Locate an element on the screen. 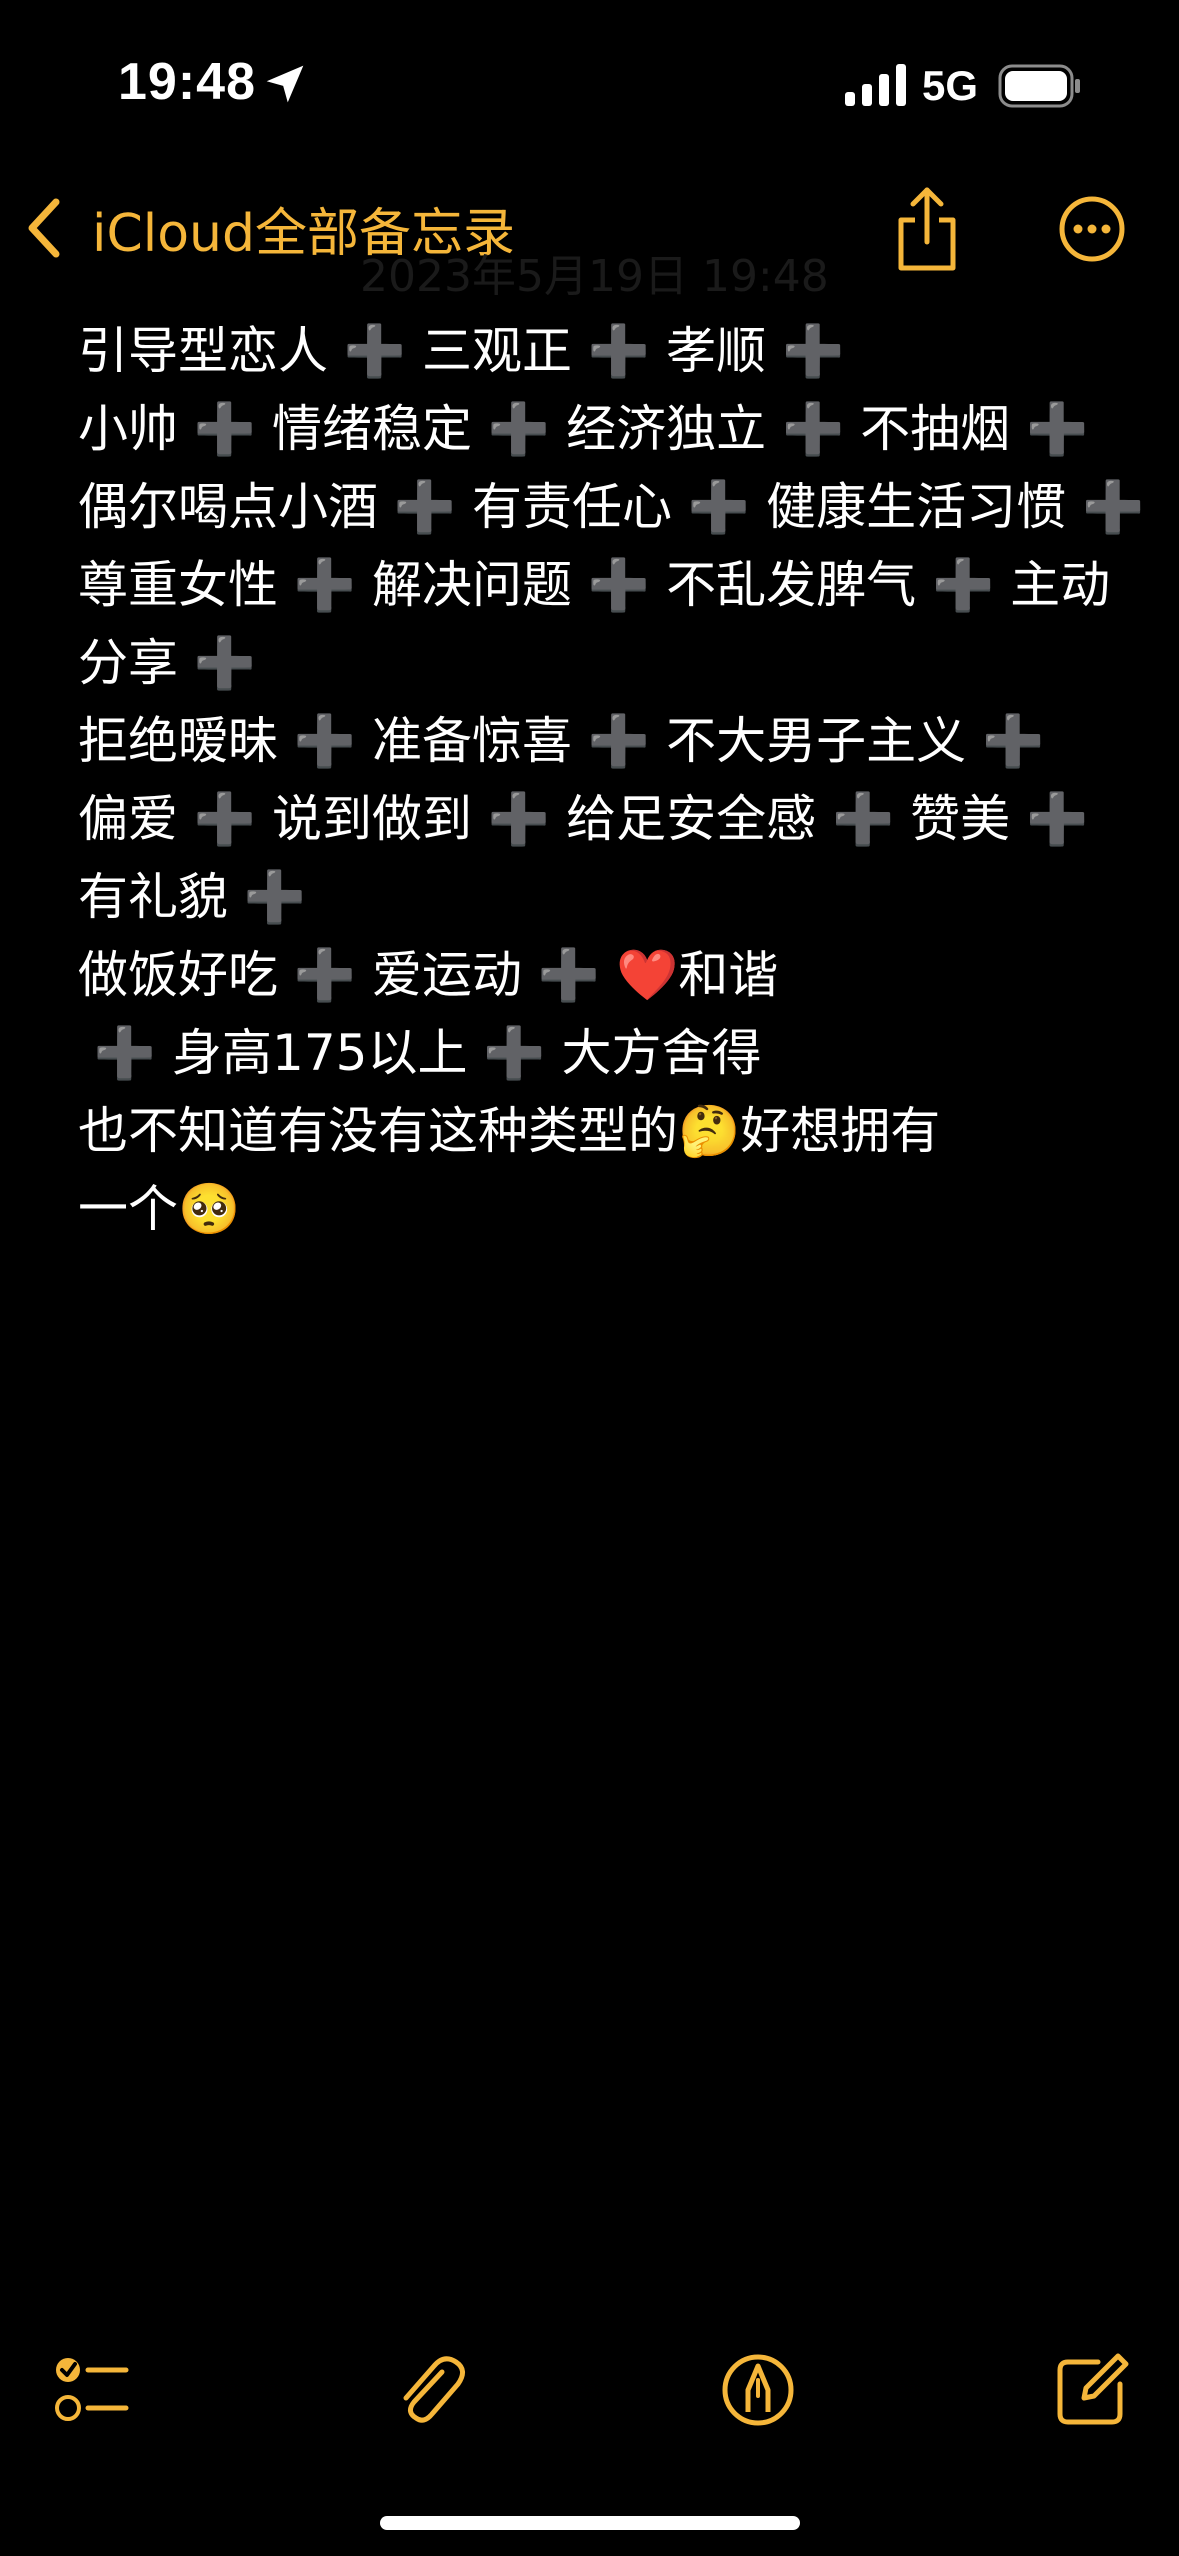 The image size is (1179, 2556). note-date: 2023年5月19日 19:48 is located at coordinates (594, 276).